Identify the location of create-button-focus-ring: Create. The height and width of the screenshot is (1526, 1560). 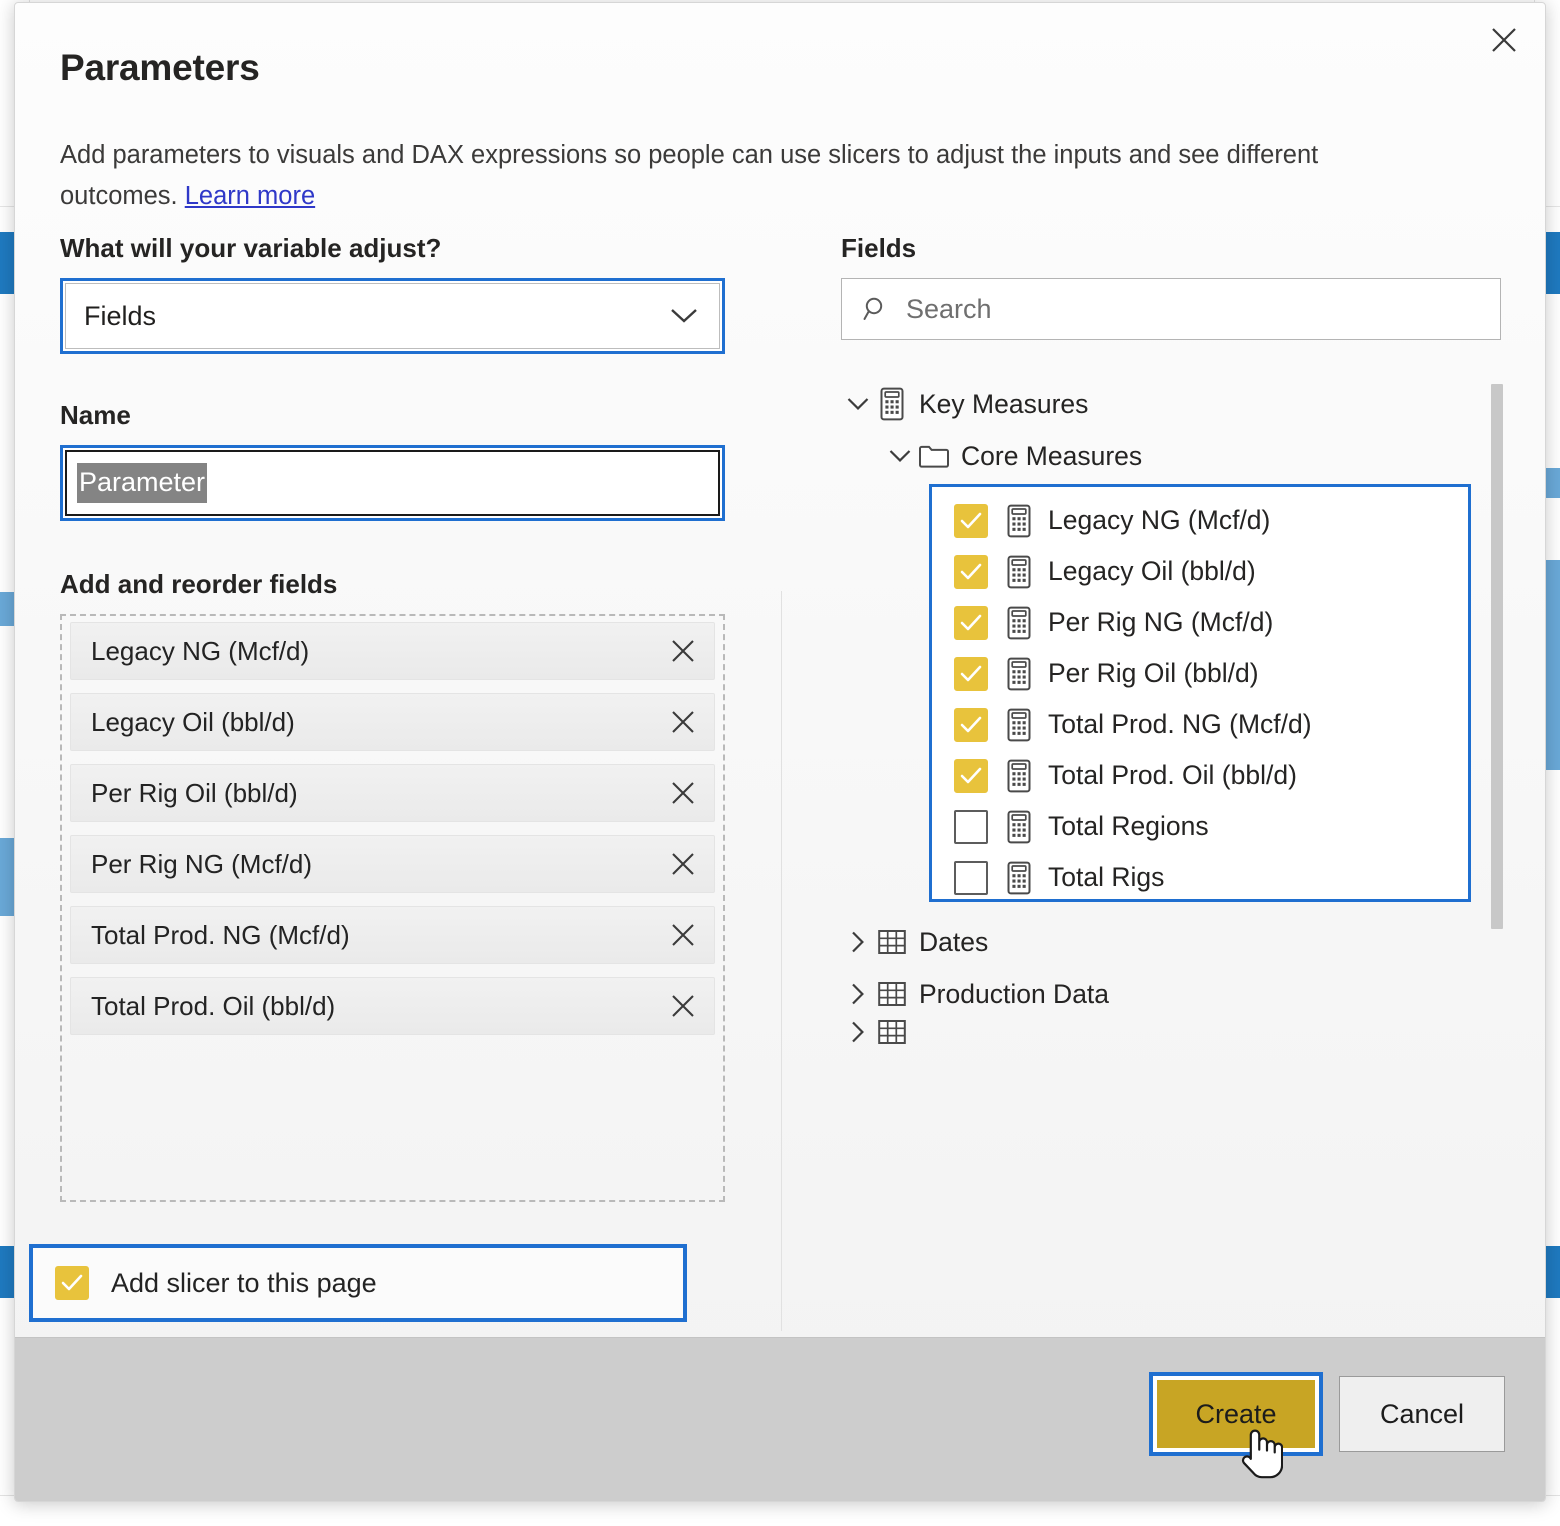
(1236, 1414).